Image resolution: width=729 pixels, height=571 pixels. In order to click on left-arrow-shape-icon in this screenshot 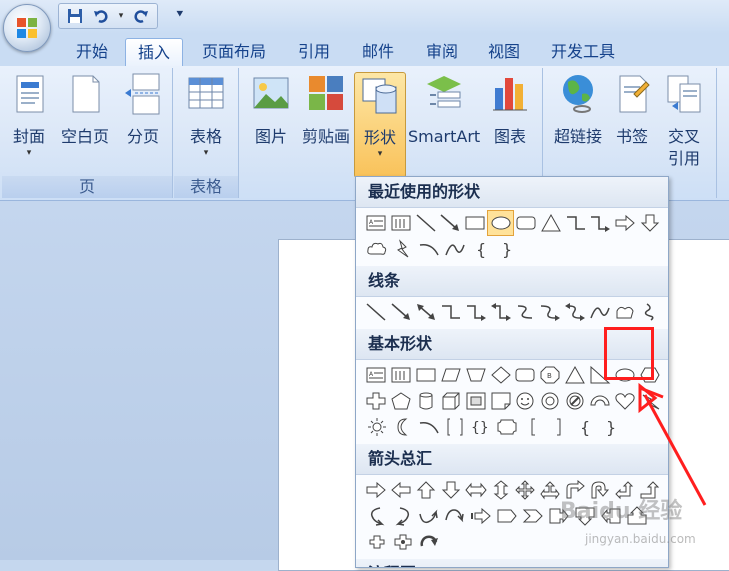, I will do `click(401, 490)`.